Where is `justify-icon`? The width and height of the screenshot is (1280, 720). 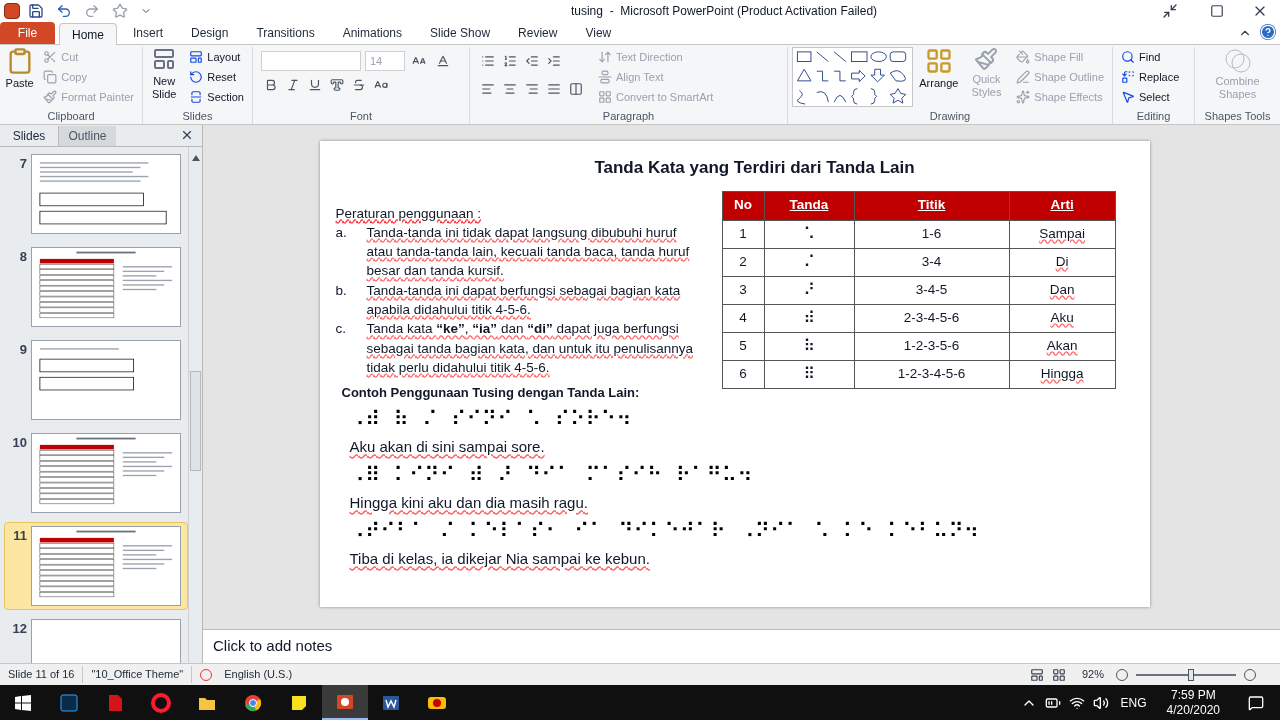 justify-icon is located at coordinates (554, 89).